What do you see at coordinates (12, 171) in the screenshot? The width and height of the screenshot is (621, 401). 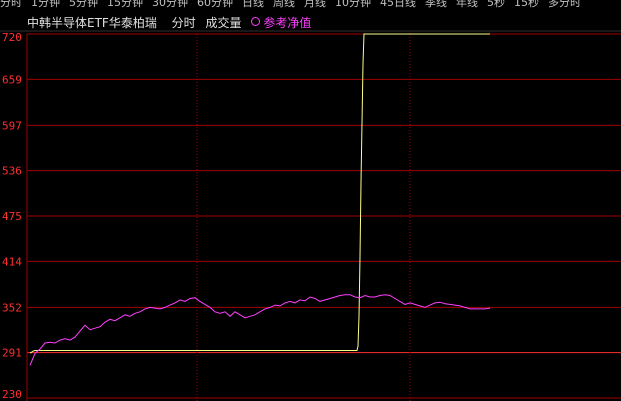 I see `y-tick-label-536: 536` at bounding box center [12, 171].